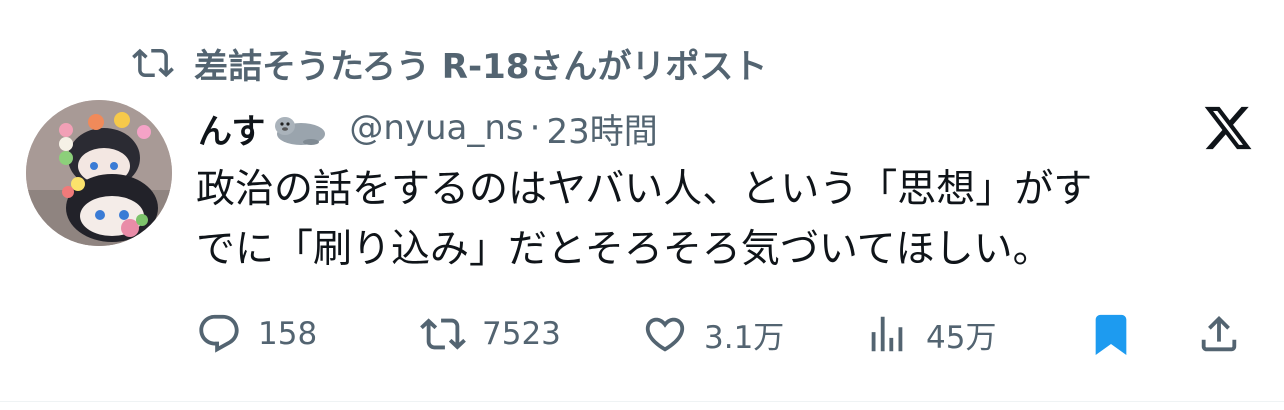 Image resolution: width=1284 pixels, height=410 pixels. I want to click on repost-text: 差詰そうたろう R-18さんがリポスト, so click(481, 66).